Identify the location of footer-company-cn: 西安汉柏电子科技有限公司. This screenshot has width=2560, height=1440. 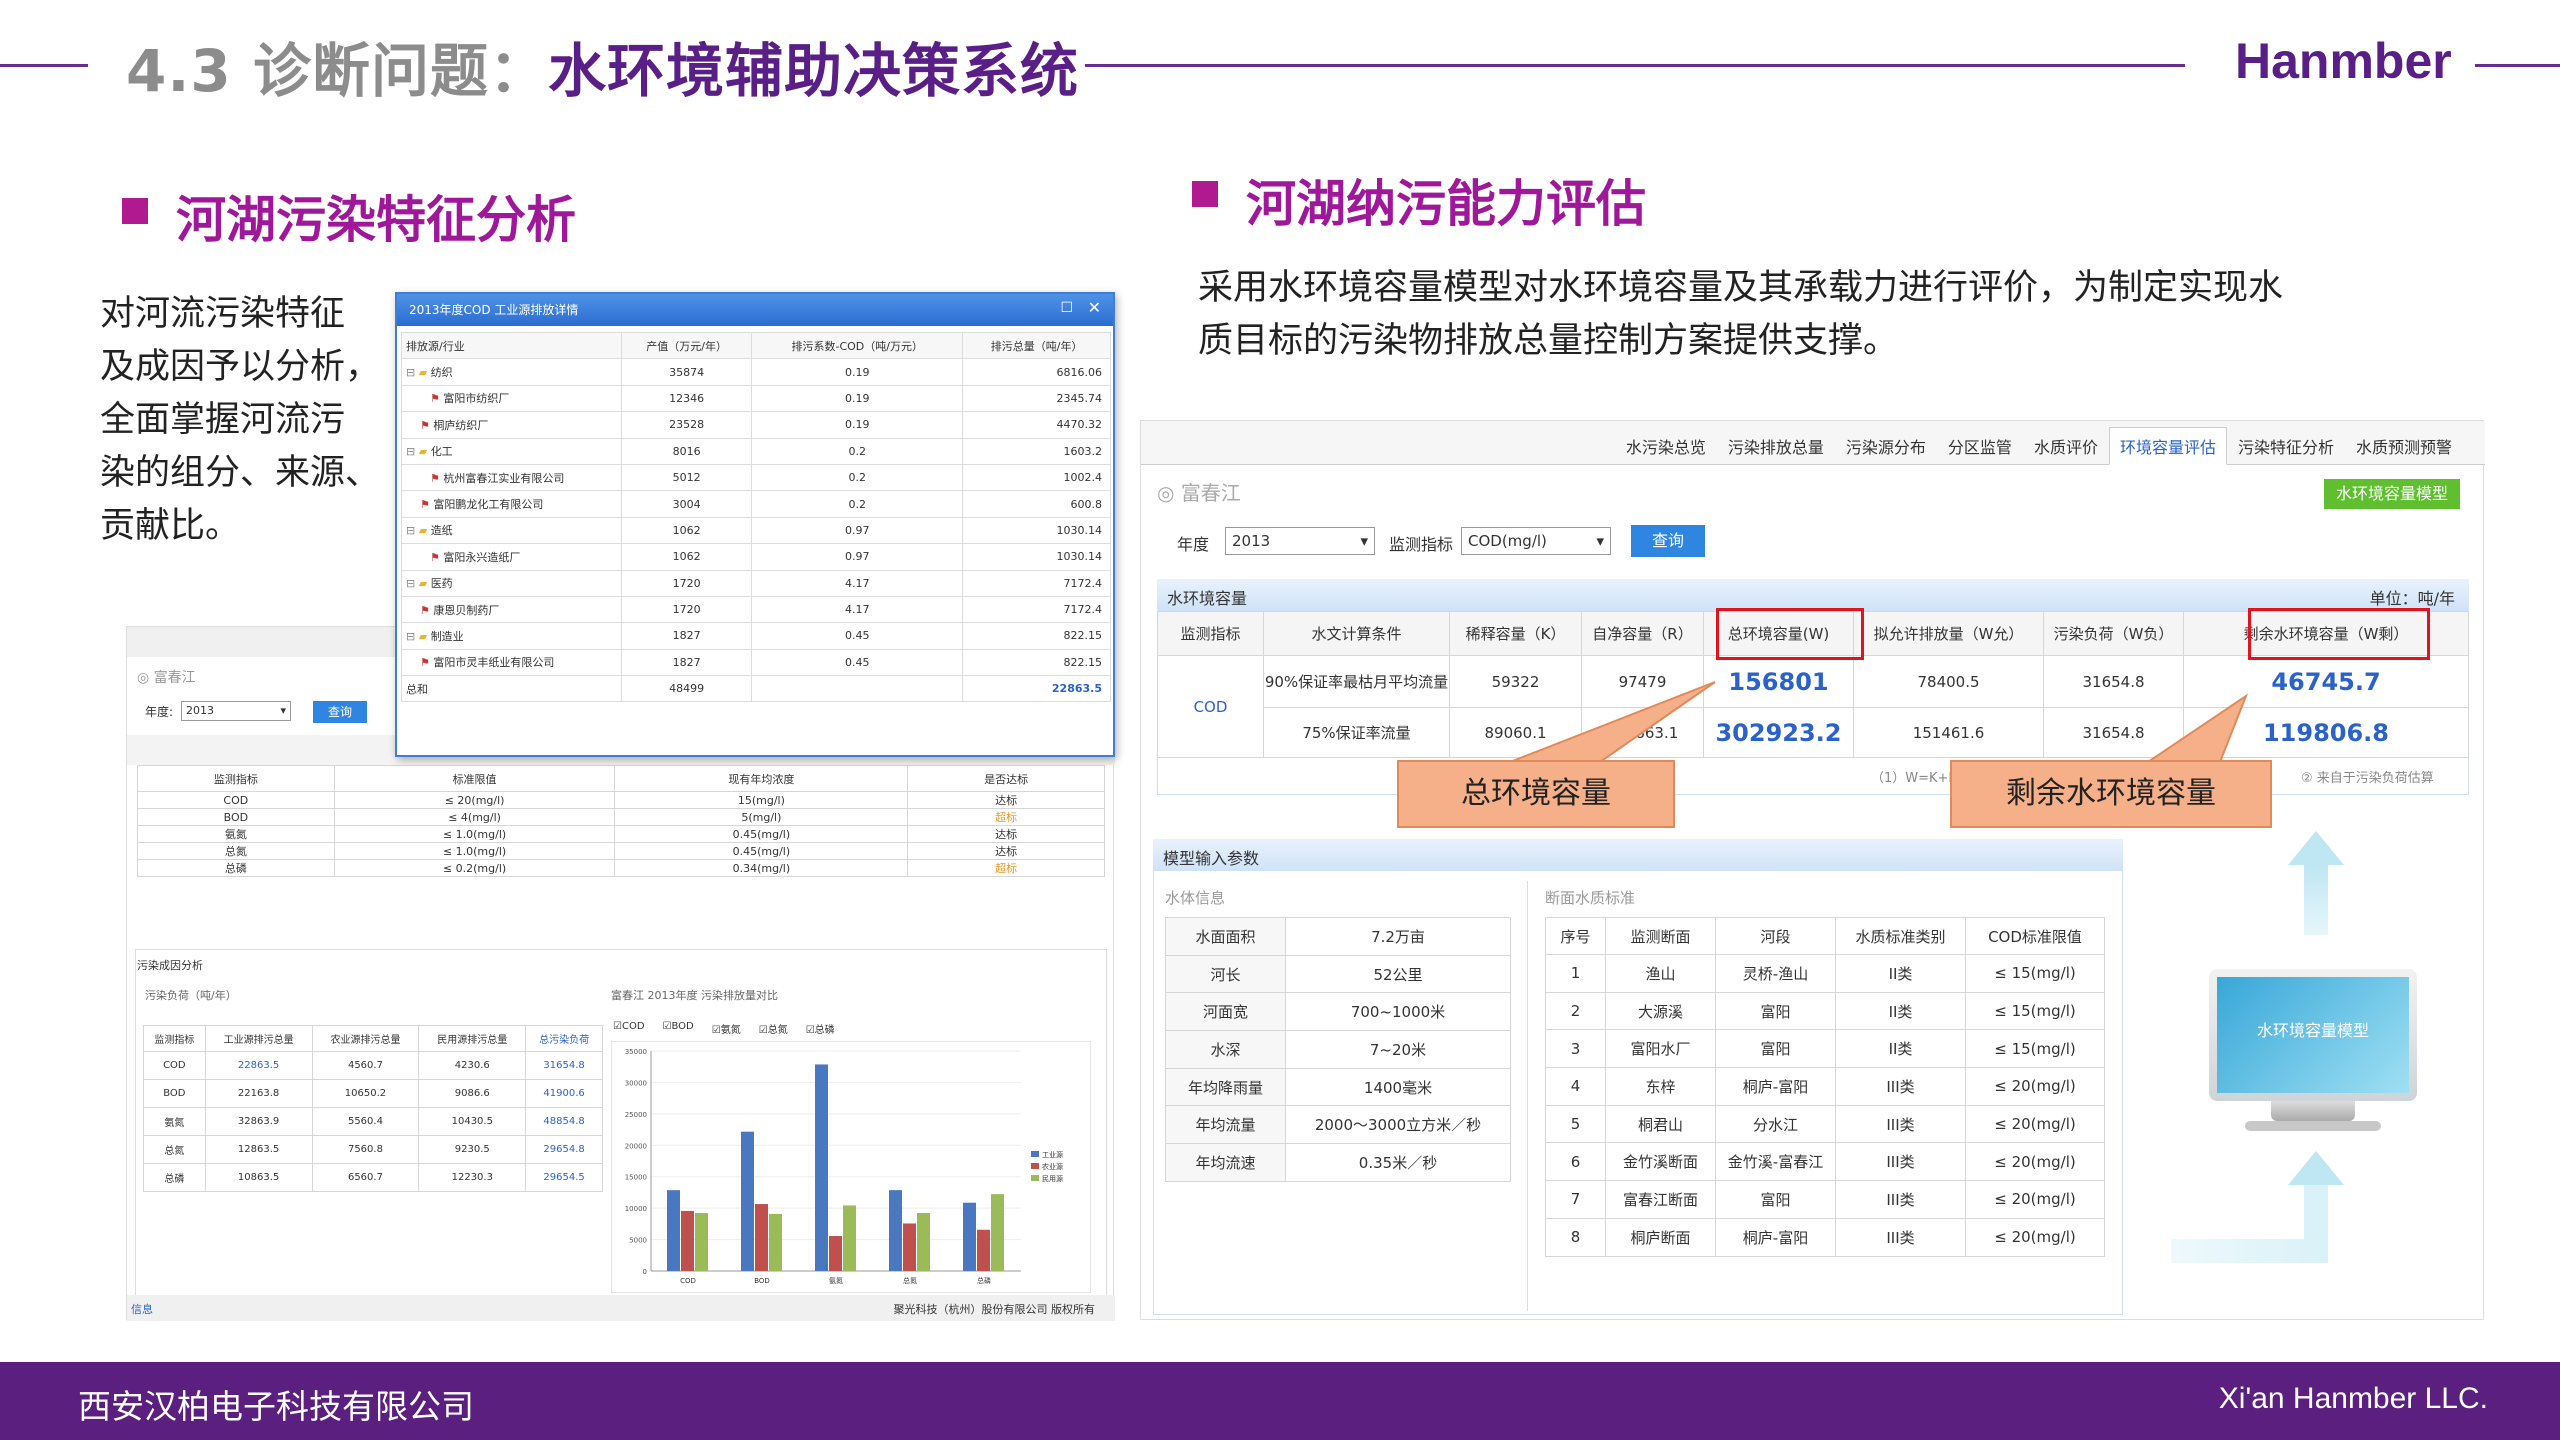
(276, 1406).